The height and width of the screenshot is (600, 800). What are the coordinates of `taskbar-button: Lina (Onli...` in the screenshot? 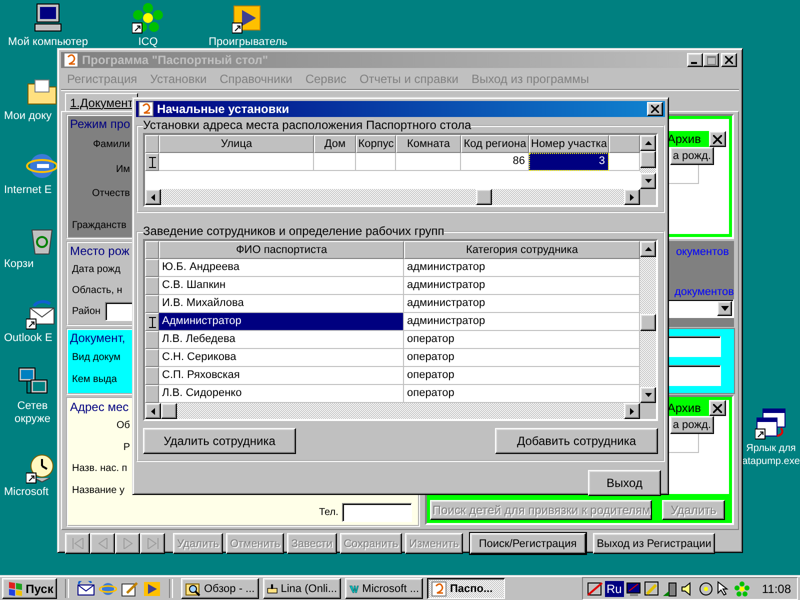 It's located at (302, 588).